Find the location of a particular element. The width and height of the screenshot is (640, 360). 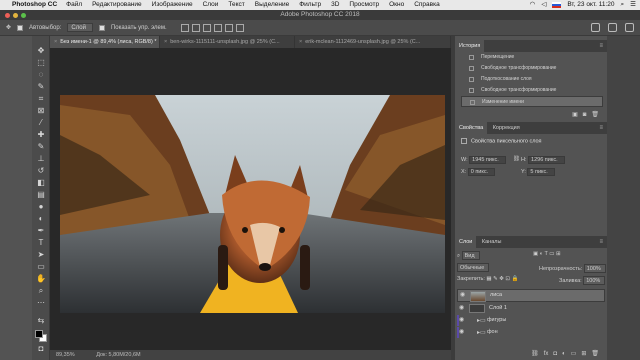

brush-icon: ✎ is located at coordinates (41, 147).